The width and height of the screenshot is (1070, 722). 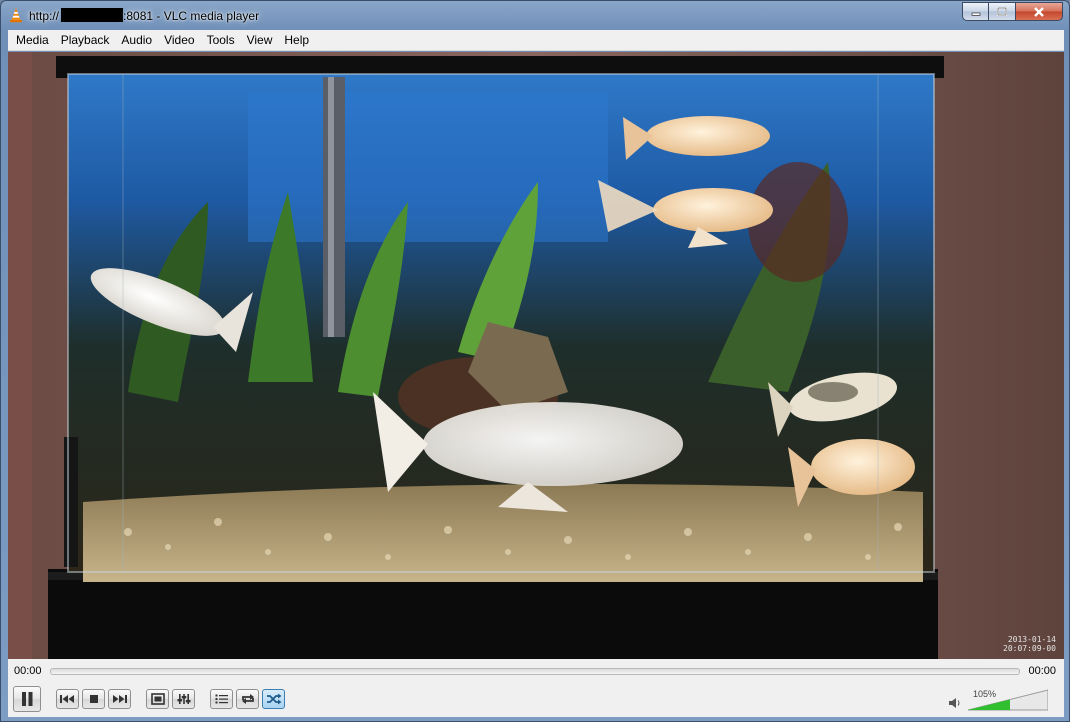 I want to click on stop-icon, so click(x=93, y=699).